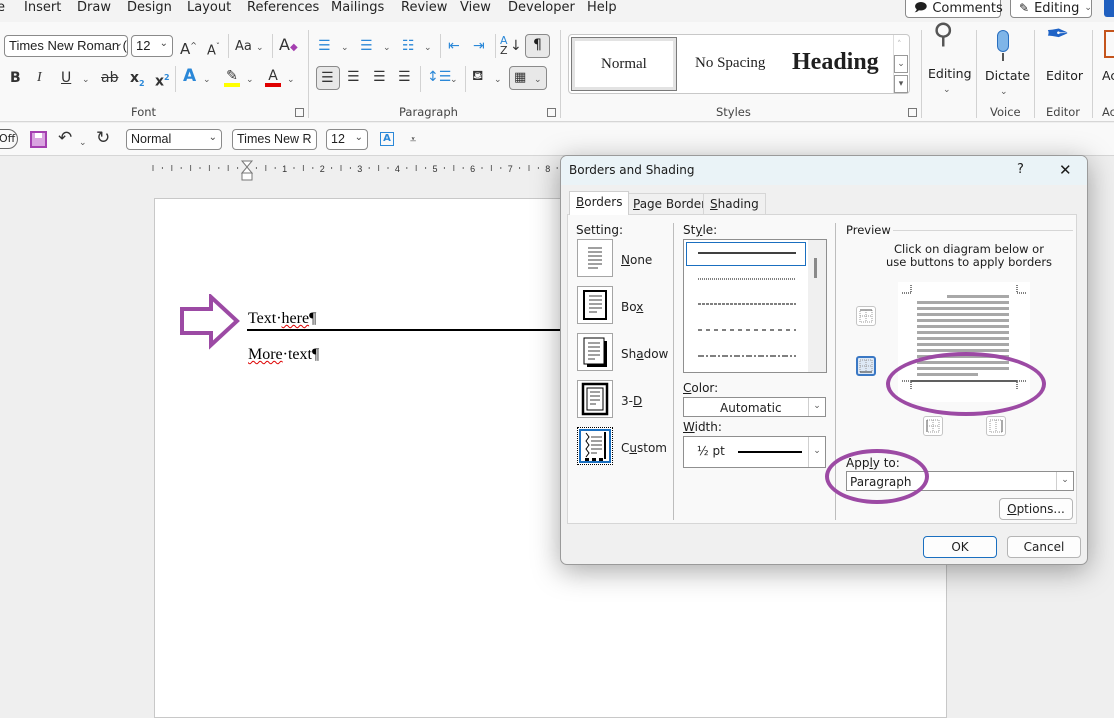 The height and width of the screenshot is (718, 1114). I want to click on setting-3d-label: 3-D, so click(631, 401).